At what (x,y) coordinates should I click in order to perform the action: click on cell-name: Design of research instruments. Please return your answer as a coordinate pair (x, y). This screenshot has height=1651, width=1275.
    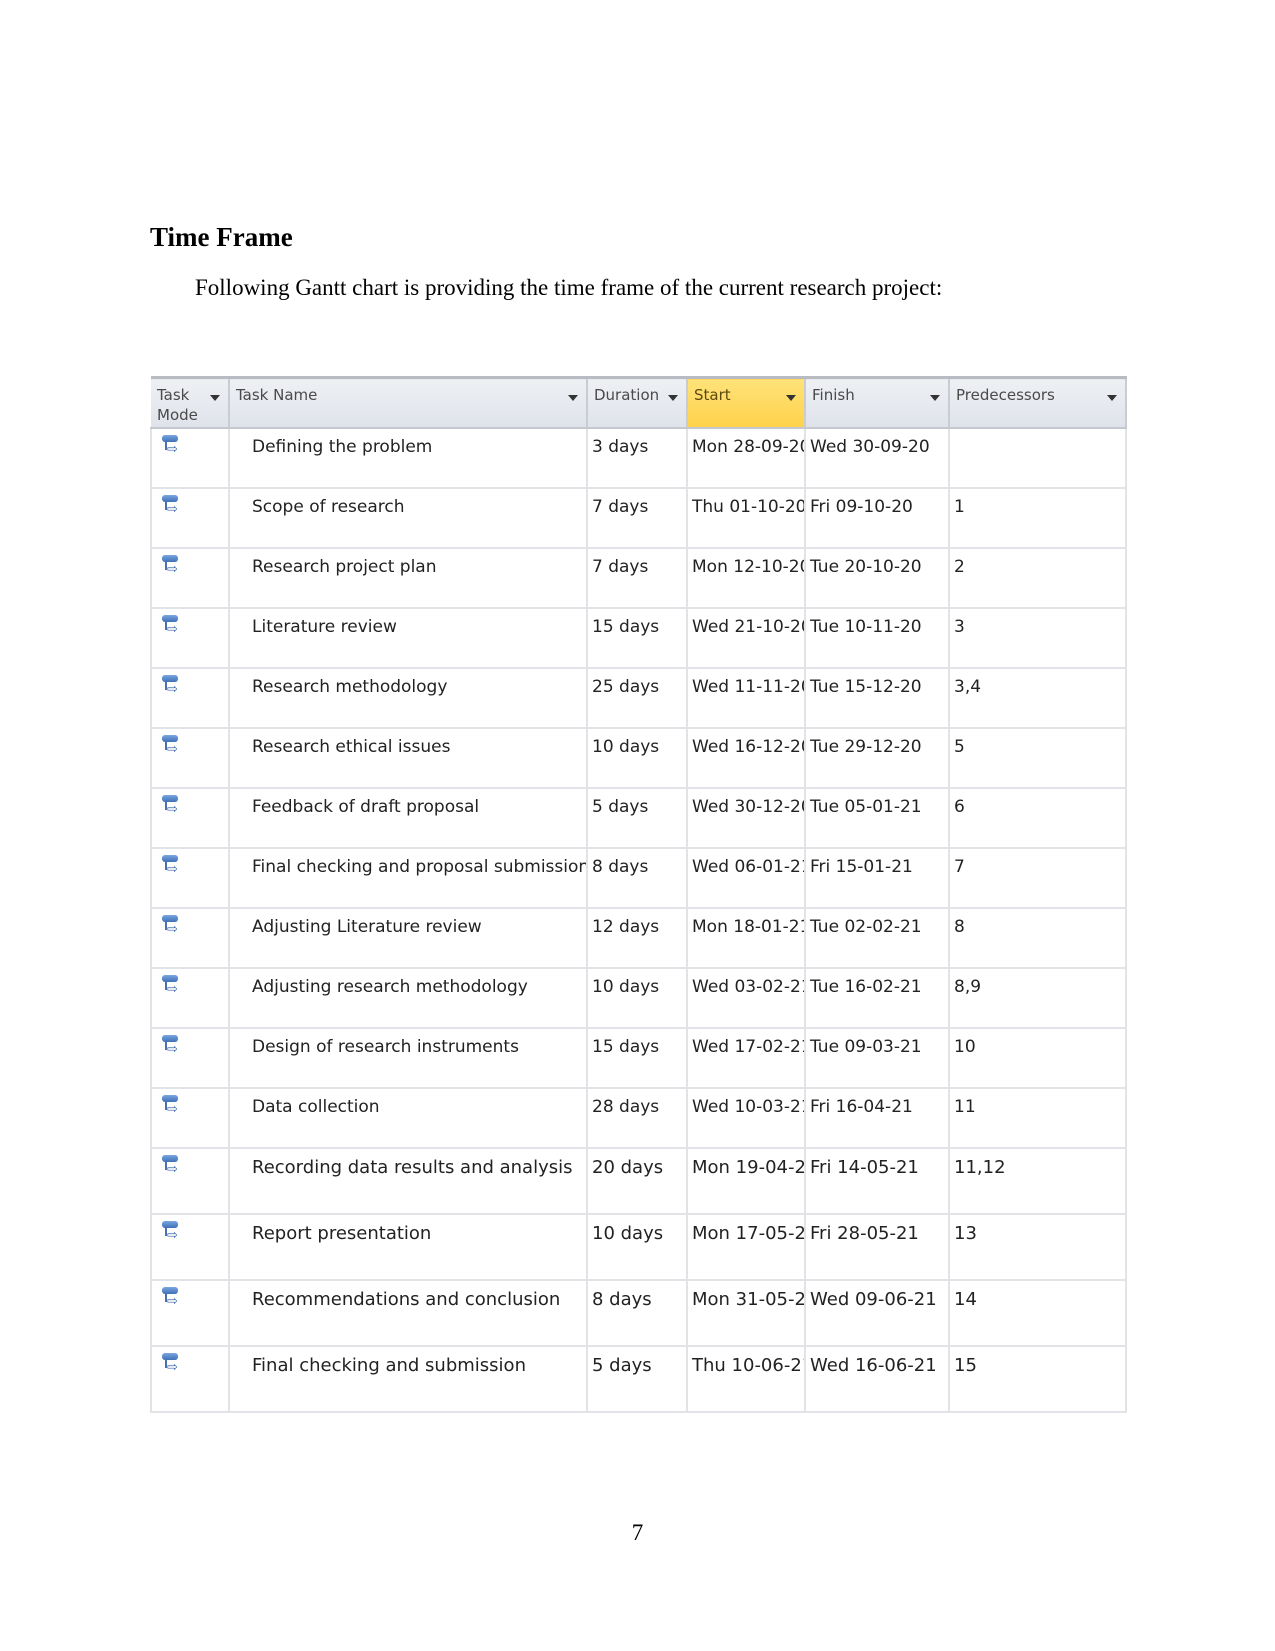
    Looking at the image, I should click on (408, 1058).